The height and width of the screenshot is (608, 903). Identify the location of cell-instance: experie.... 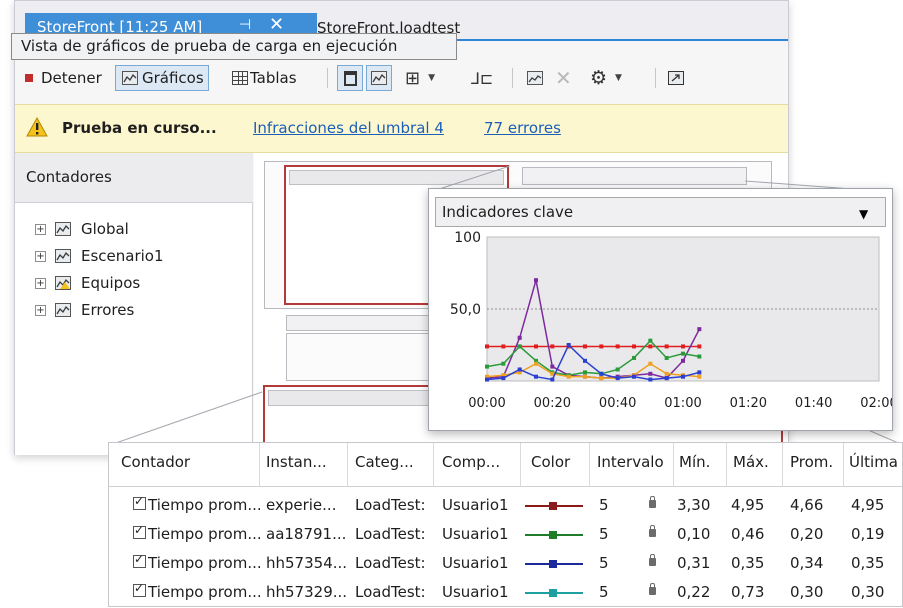
(301, 505).